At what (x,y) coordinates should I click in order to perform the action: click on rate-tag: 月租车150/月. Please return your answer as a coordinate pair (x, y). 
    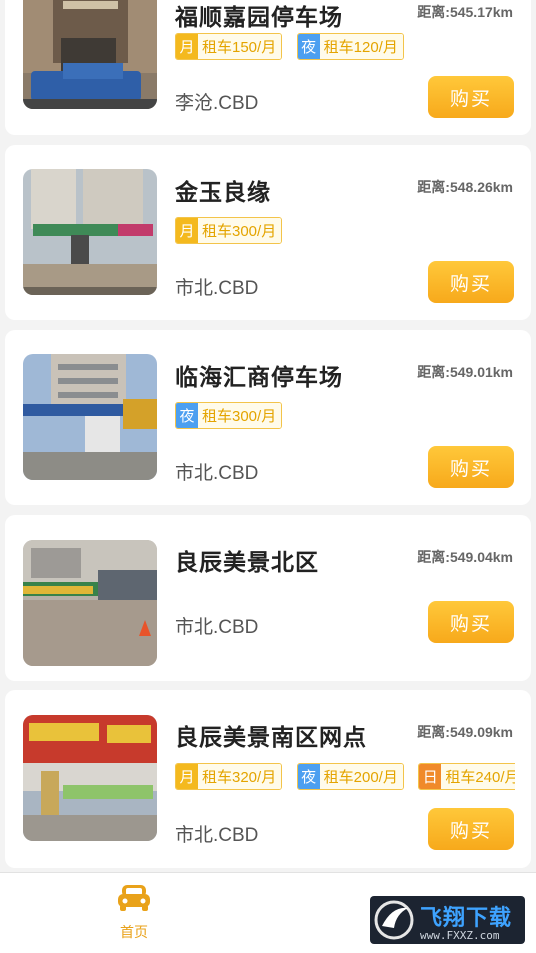
    Looking at the image, I should click on (229, 46).